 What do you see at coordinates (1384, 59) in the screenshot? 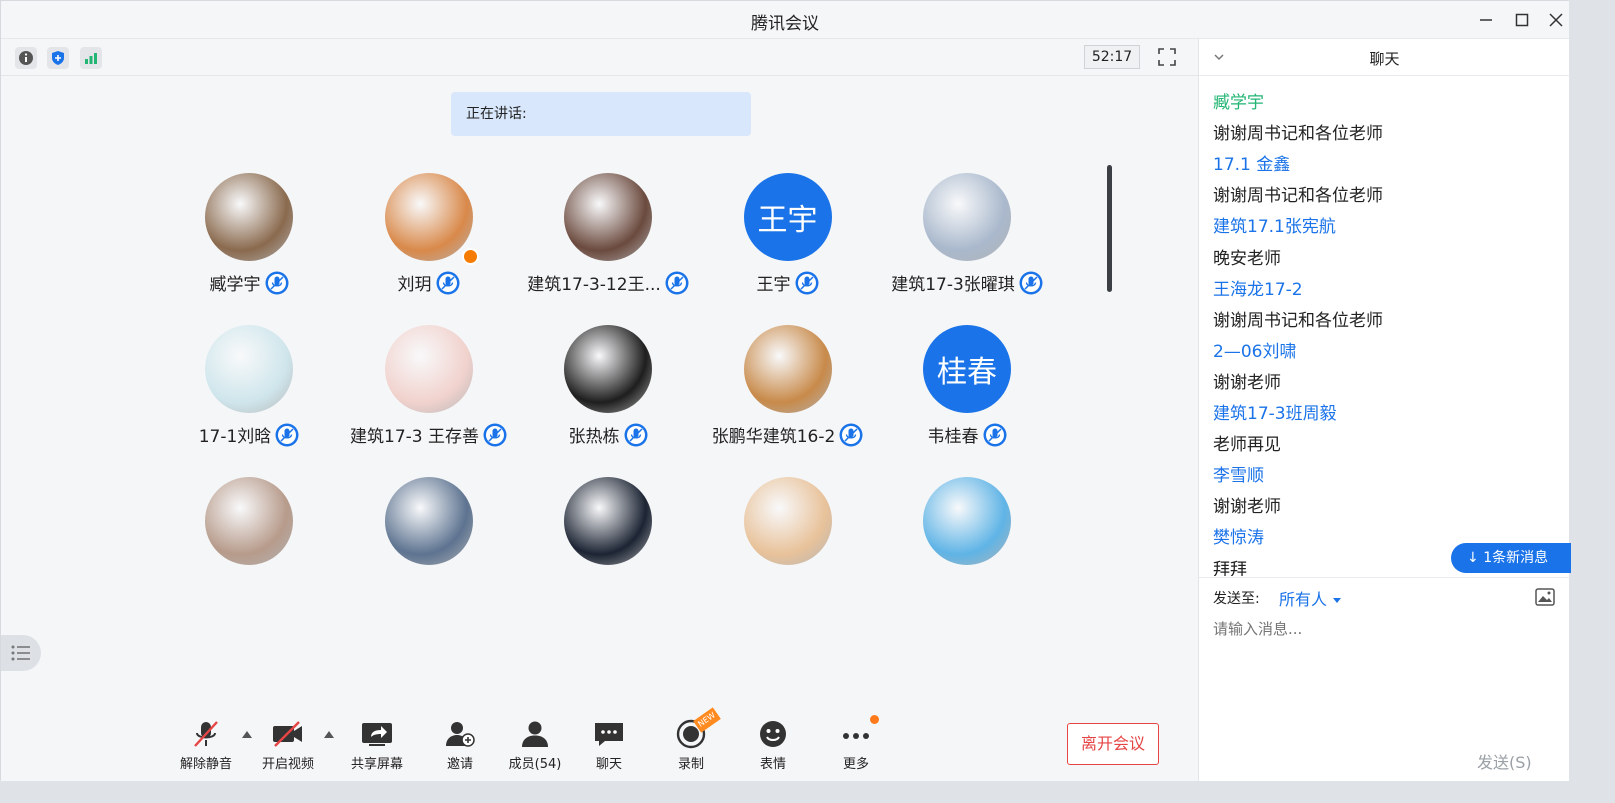
I see `chat-title: 聊天` at bounding box center [1384, 59].